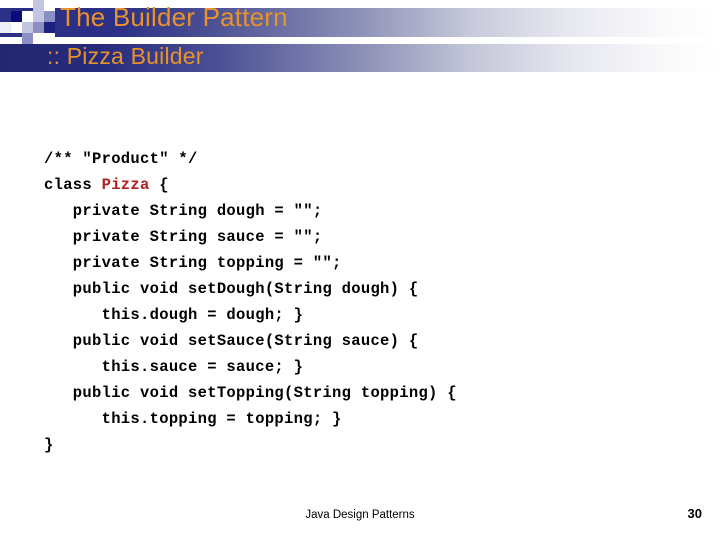 This screenshot has height=540, width=720. What do you see at coordinates (121, 159) in the screenshot?
I see `code-text: /** "Product" */` at bounding box center [121, 159].